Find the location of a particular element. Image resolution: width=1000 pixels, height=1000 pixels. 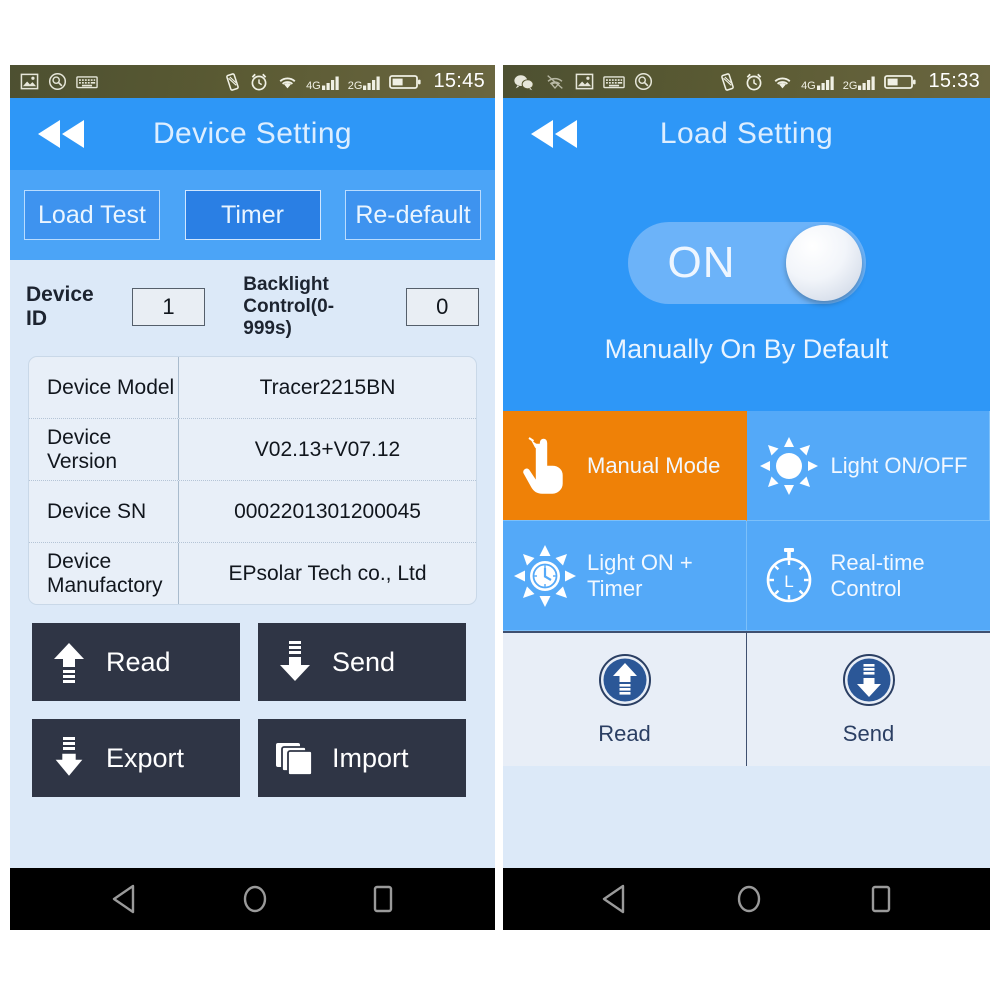

toggle-knob is located at coordinates (823, 263).